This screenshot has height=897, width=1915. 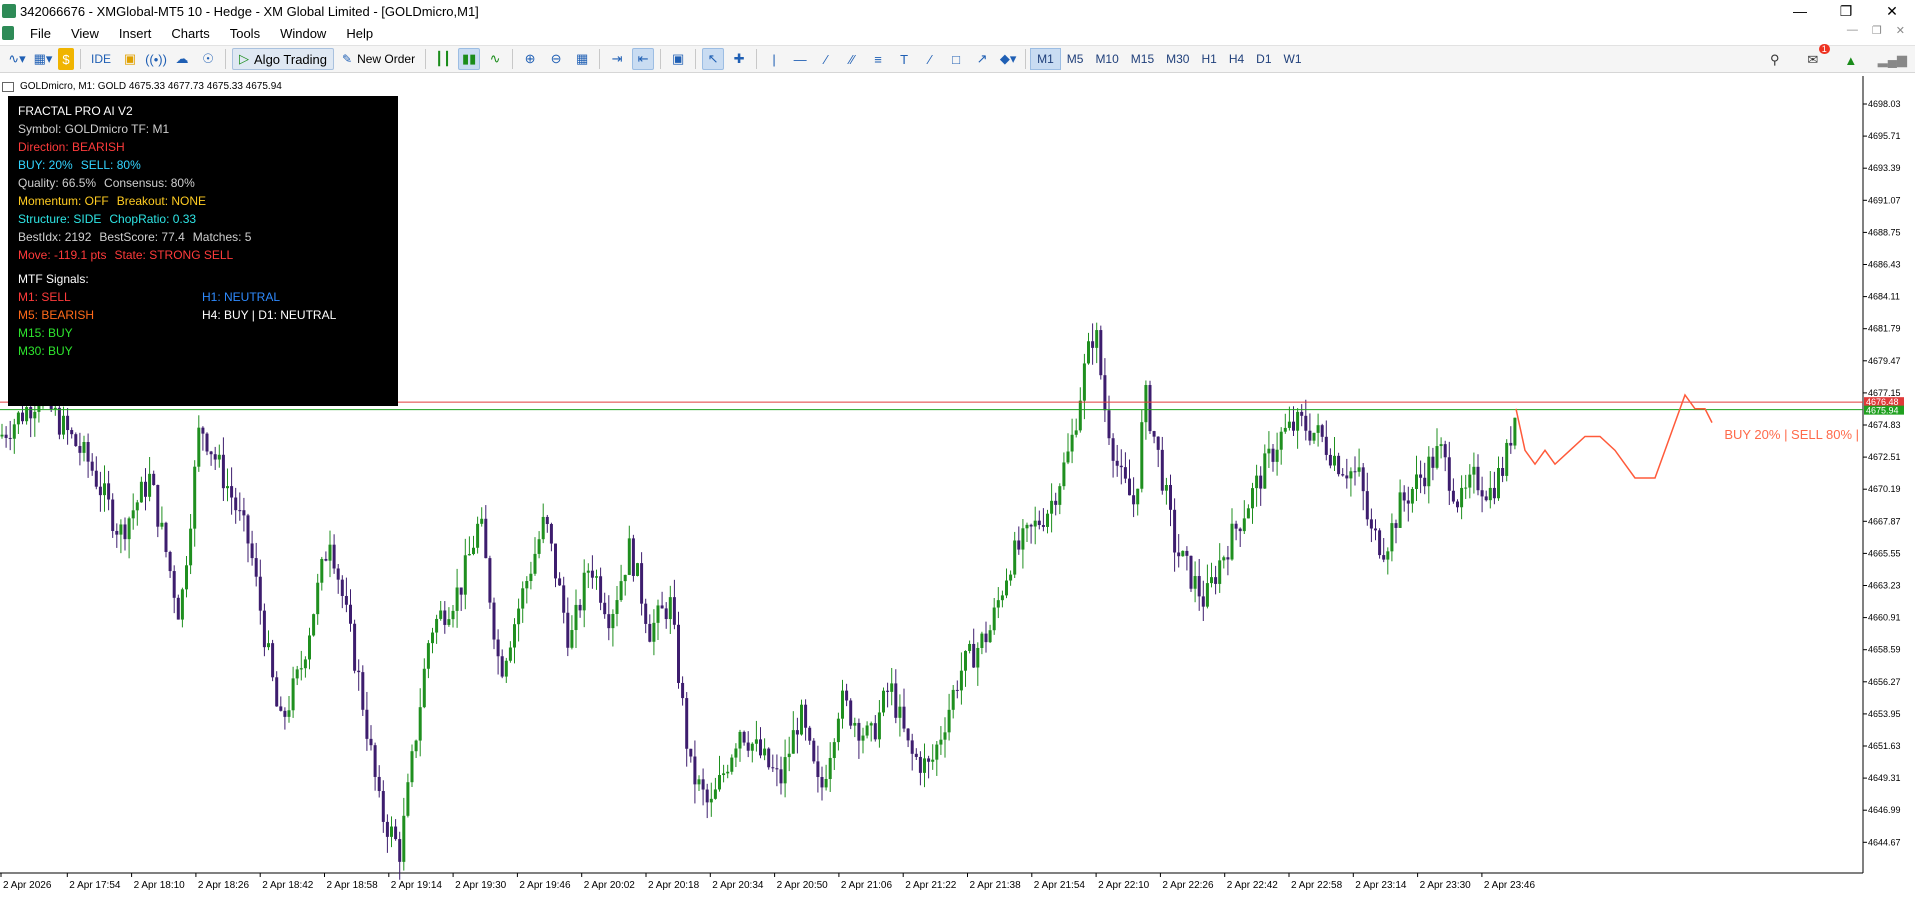 I want to click on ide-button: IDE, so click(x=101, y=59).